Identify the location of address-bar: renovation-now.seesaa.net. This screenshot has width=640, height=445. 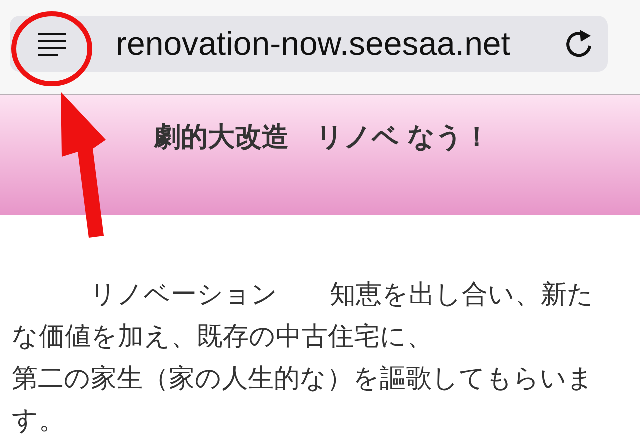
(309, 44).